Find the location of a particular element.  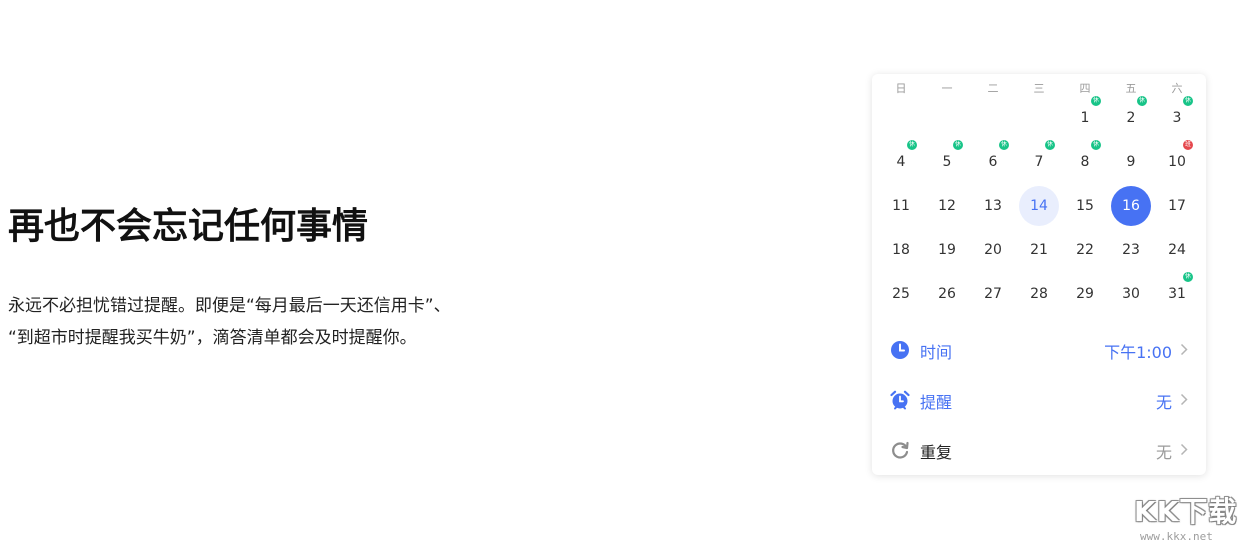

calendar-day-number: 16 is located at coordinates (1131, 206).